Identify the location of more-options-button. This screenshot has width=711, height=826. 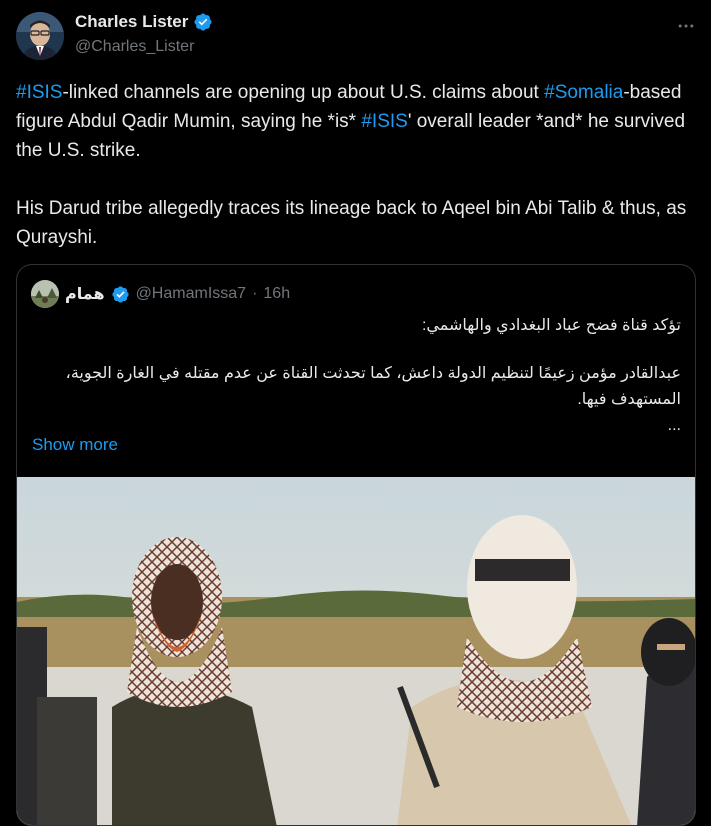
(686, 26).